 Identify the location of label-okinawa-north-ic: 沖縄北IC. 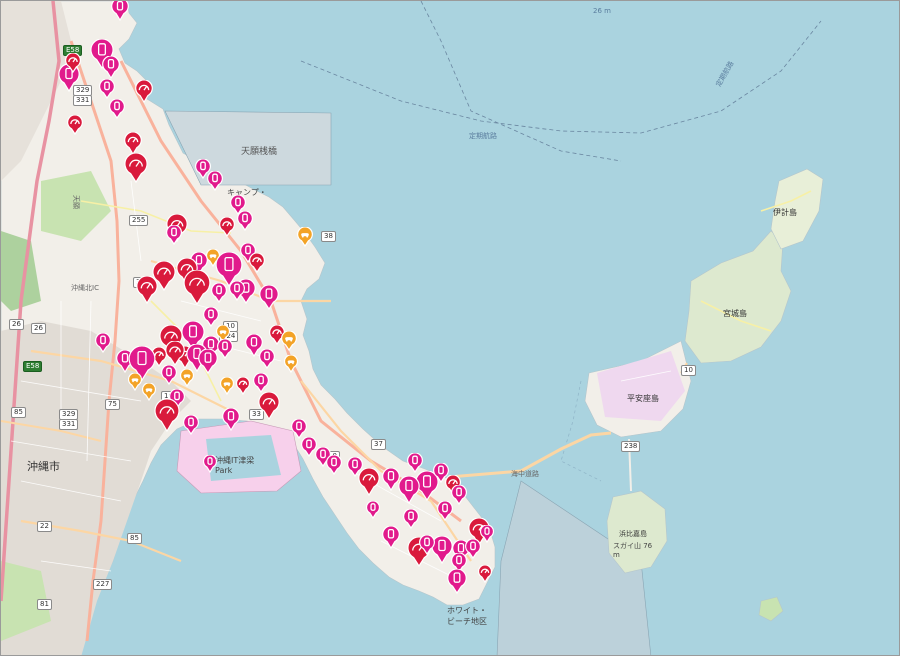
(85, 288).